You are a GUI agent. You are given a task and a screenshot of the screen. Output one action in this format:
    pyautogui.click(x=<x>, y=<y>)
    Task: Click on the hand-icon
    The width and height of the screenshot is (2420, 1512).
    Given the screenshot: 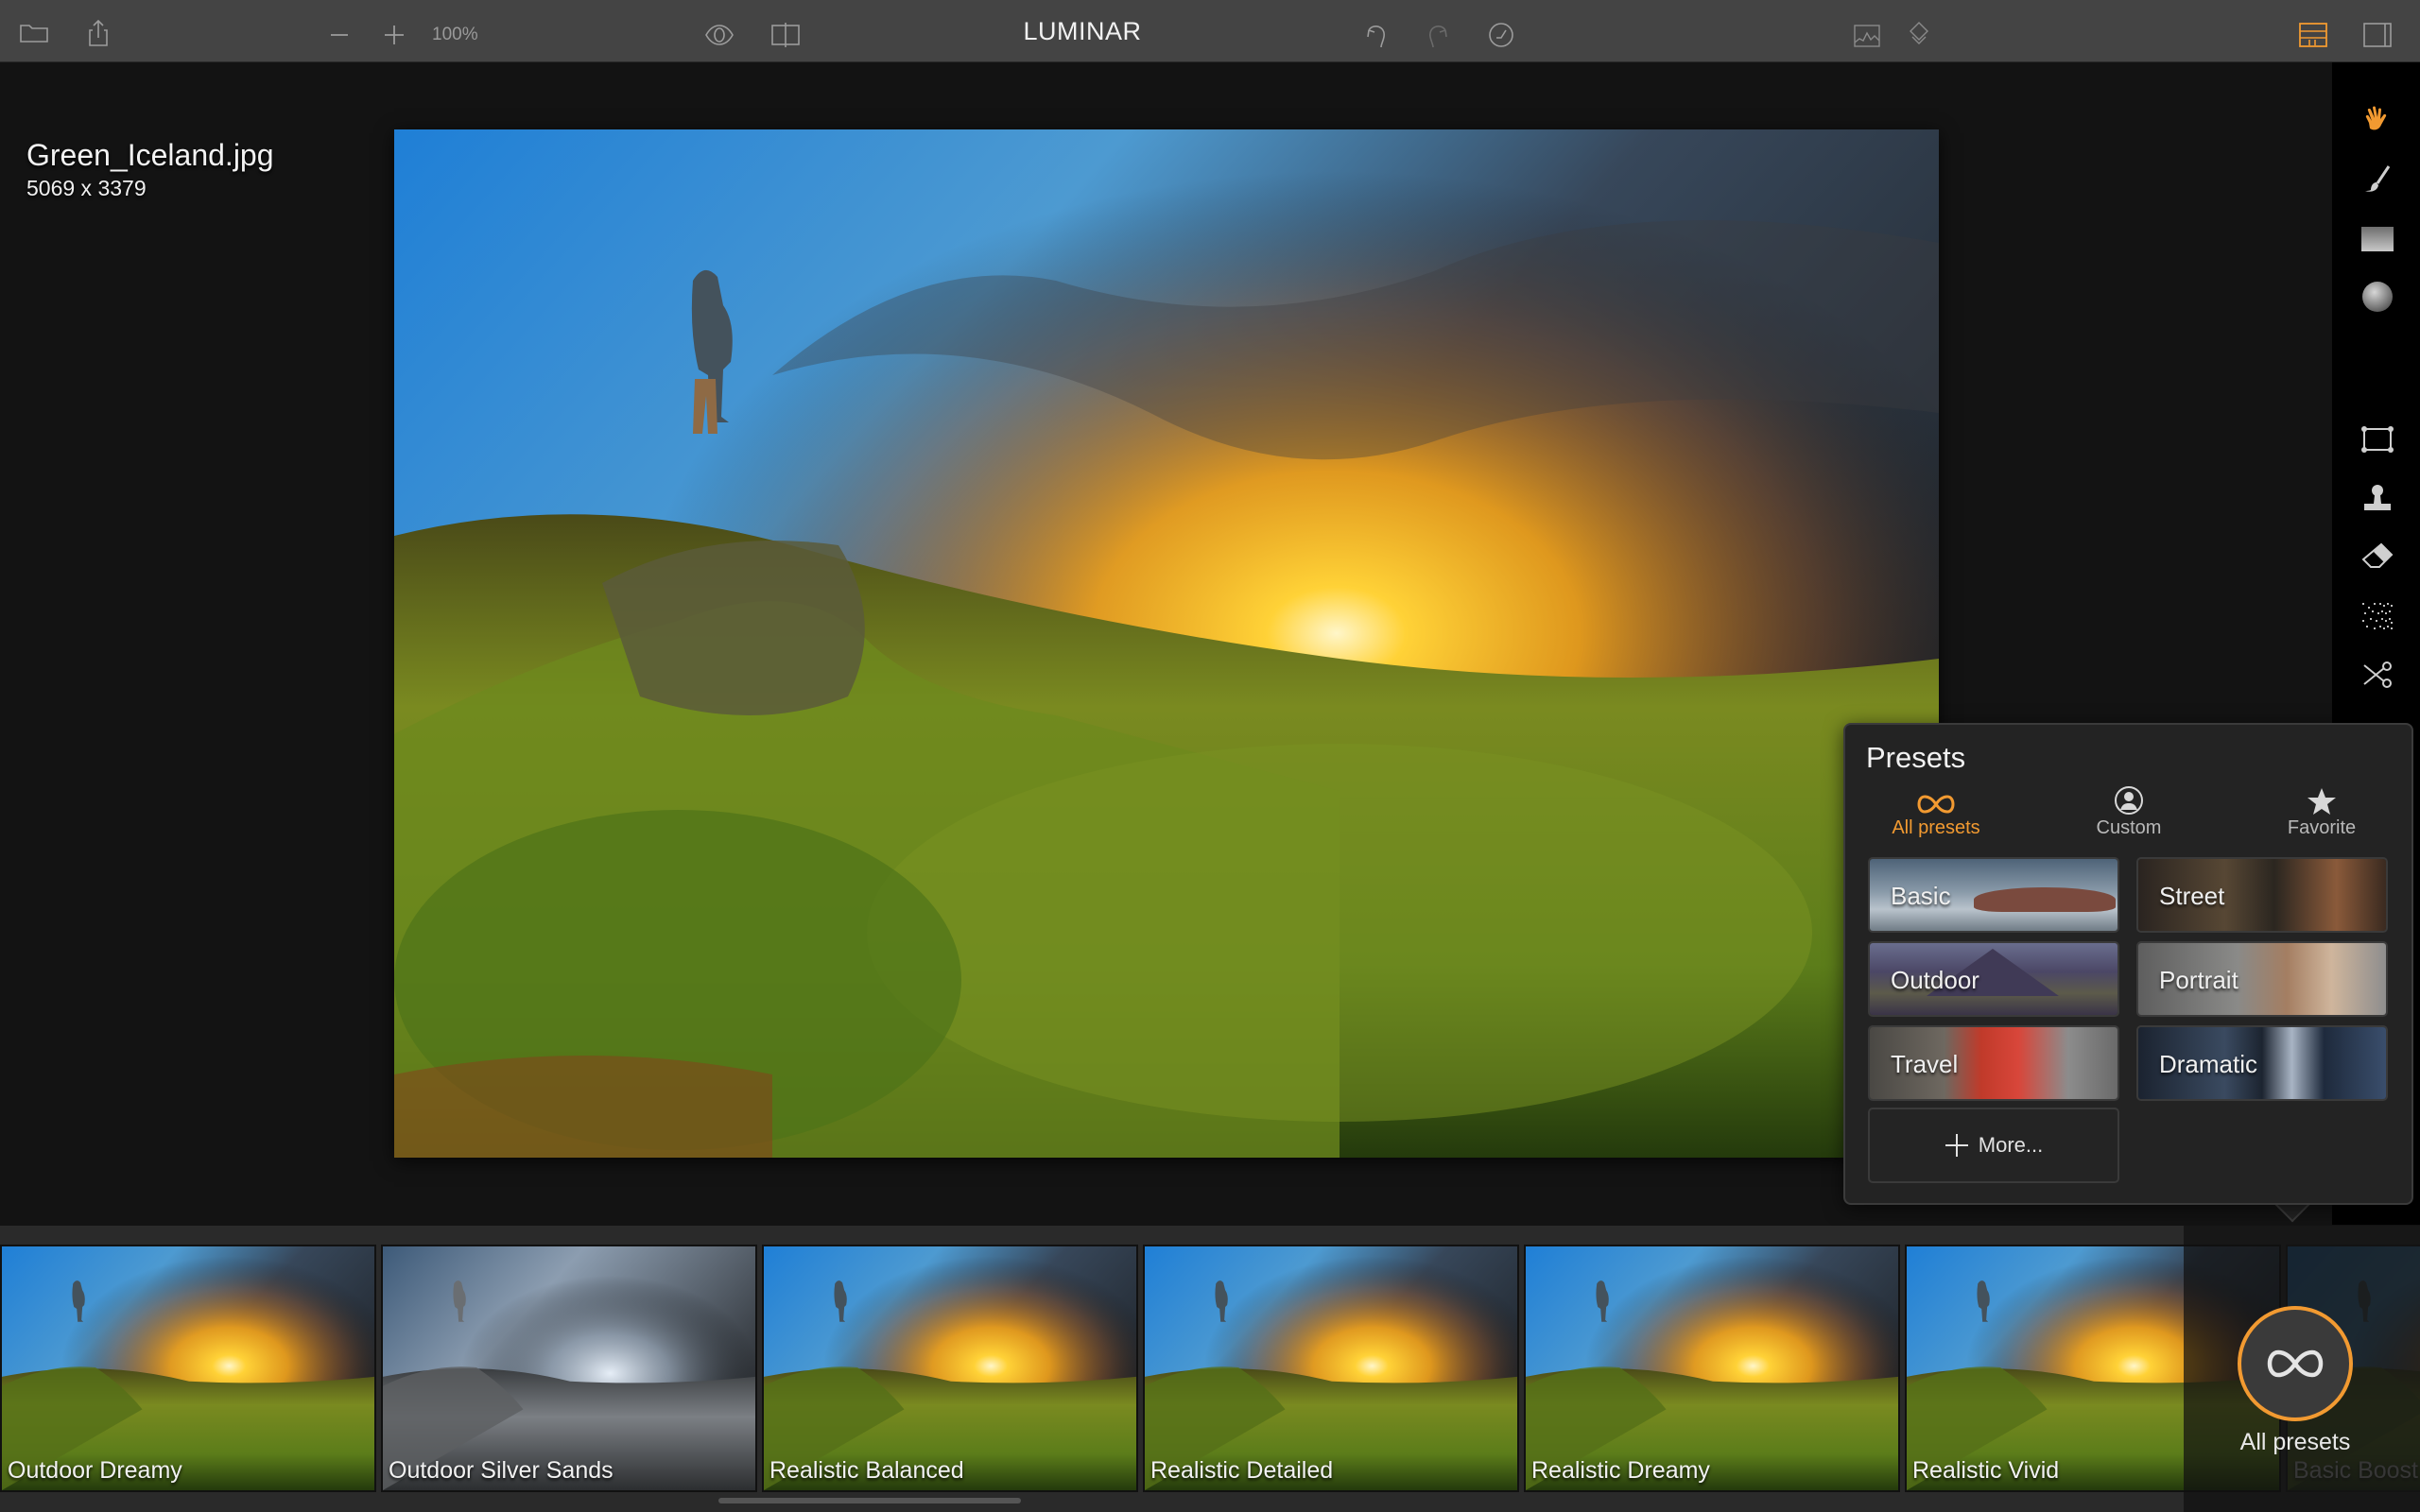 What is the action you would take?
    pyautogui.click(x=2376, y=118)
    